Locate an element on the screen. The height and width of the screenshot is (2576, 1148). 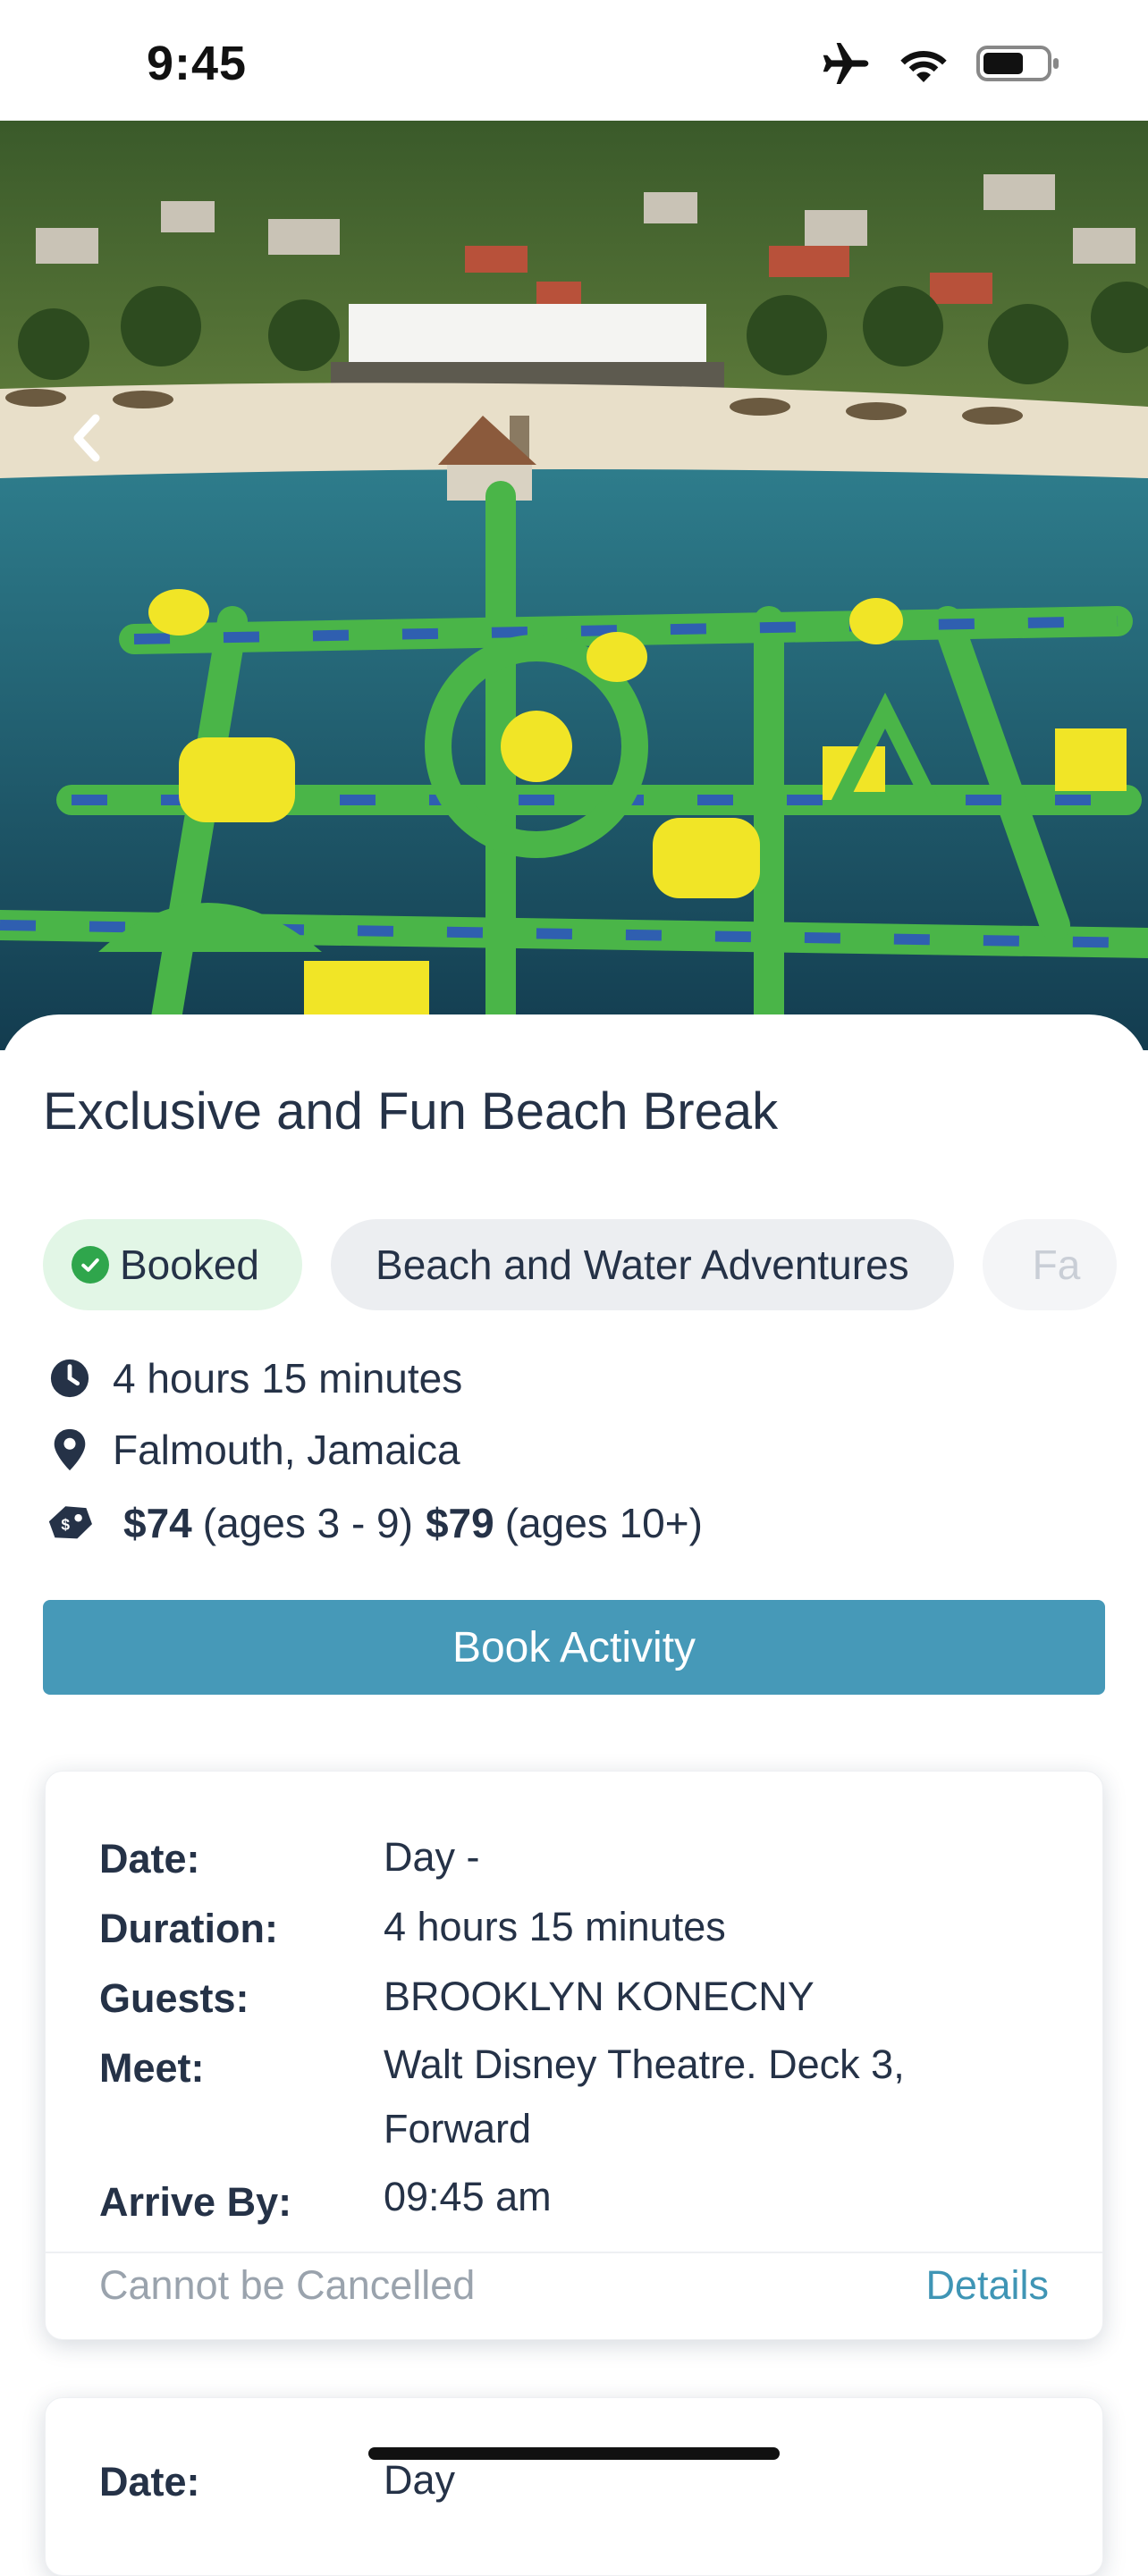
cancellation-status: Cannot be Cancelled is located at coordinates (287, 2285).